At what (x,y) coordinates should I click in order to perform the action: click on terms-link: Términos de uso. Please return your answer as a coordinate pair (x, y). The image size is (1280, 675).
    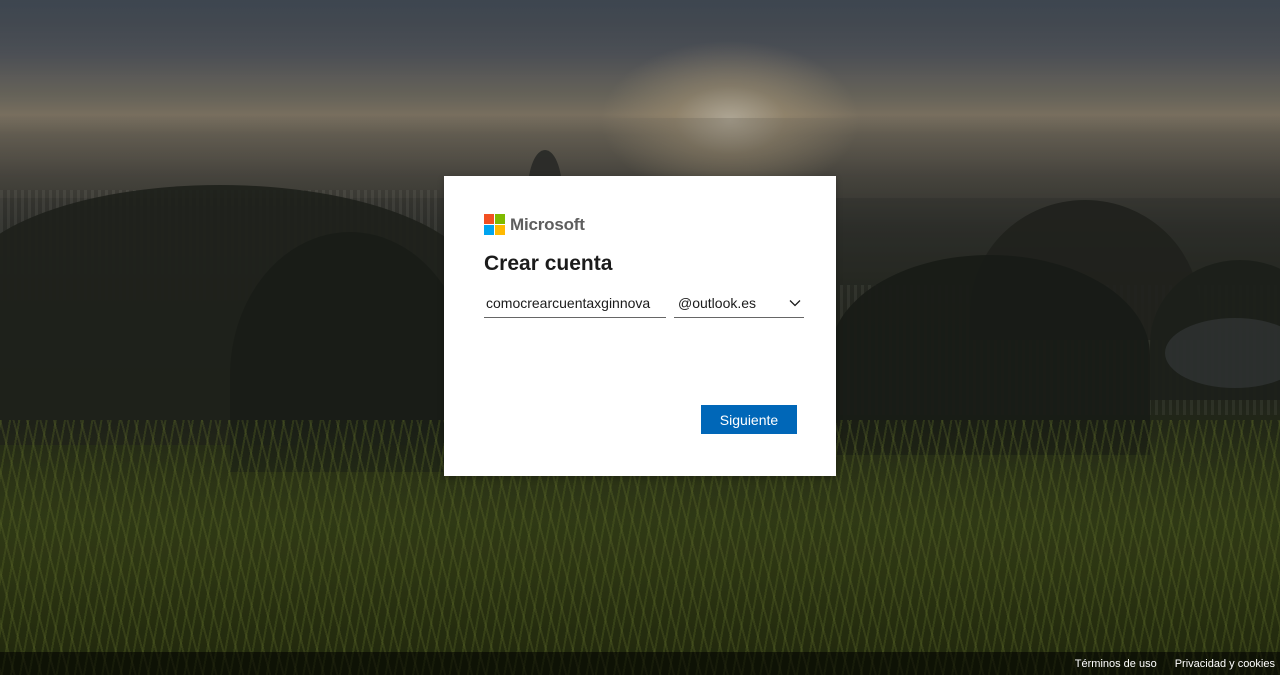
    Looking at the image, I should click on (1116, 664).